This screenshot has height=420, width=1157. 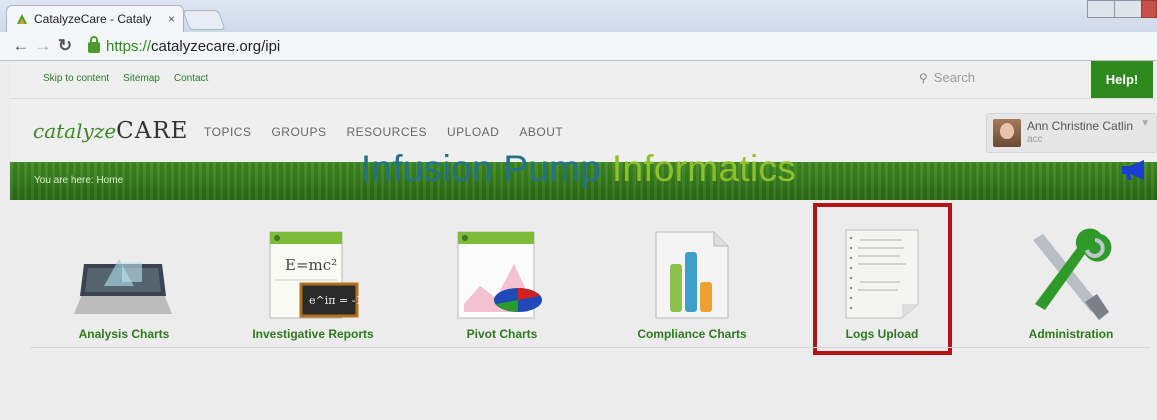 What do you see at coordinates (923, 77) in the screenshot?
I see `search-icon: ⚲` at bounding box center [923, 77].